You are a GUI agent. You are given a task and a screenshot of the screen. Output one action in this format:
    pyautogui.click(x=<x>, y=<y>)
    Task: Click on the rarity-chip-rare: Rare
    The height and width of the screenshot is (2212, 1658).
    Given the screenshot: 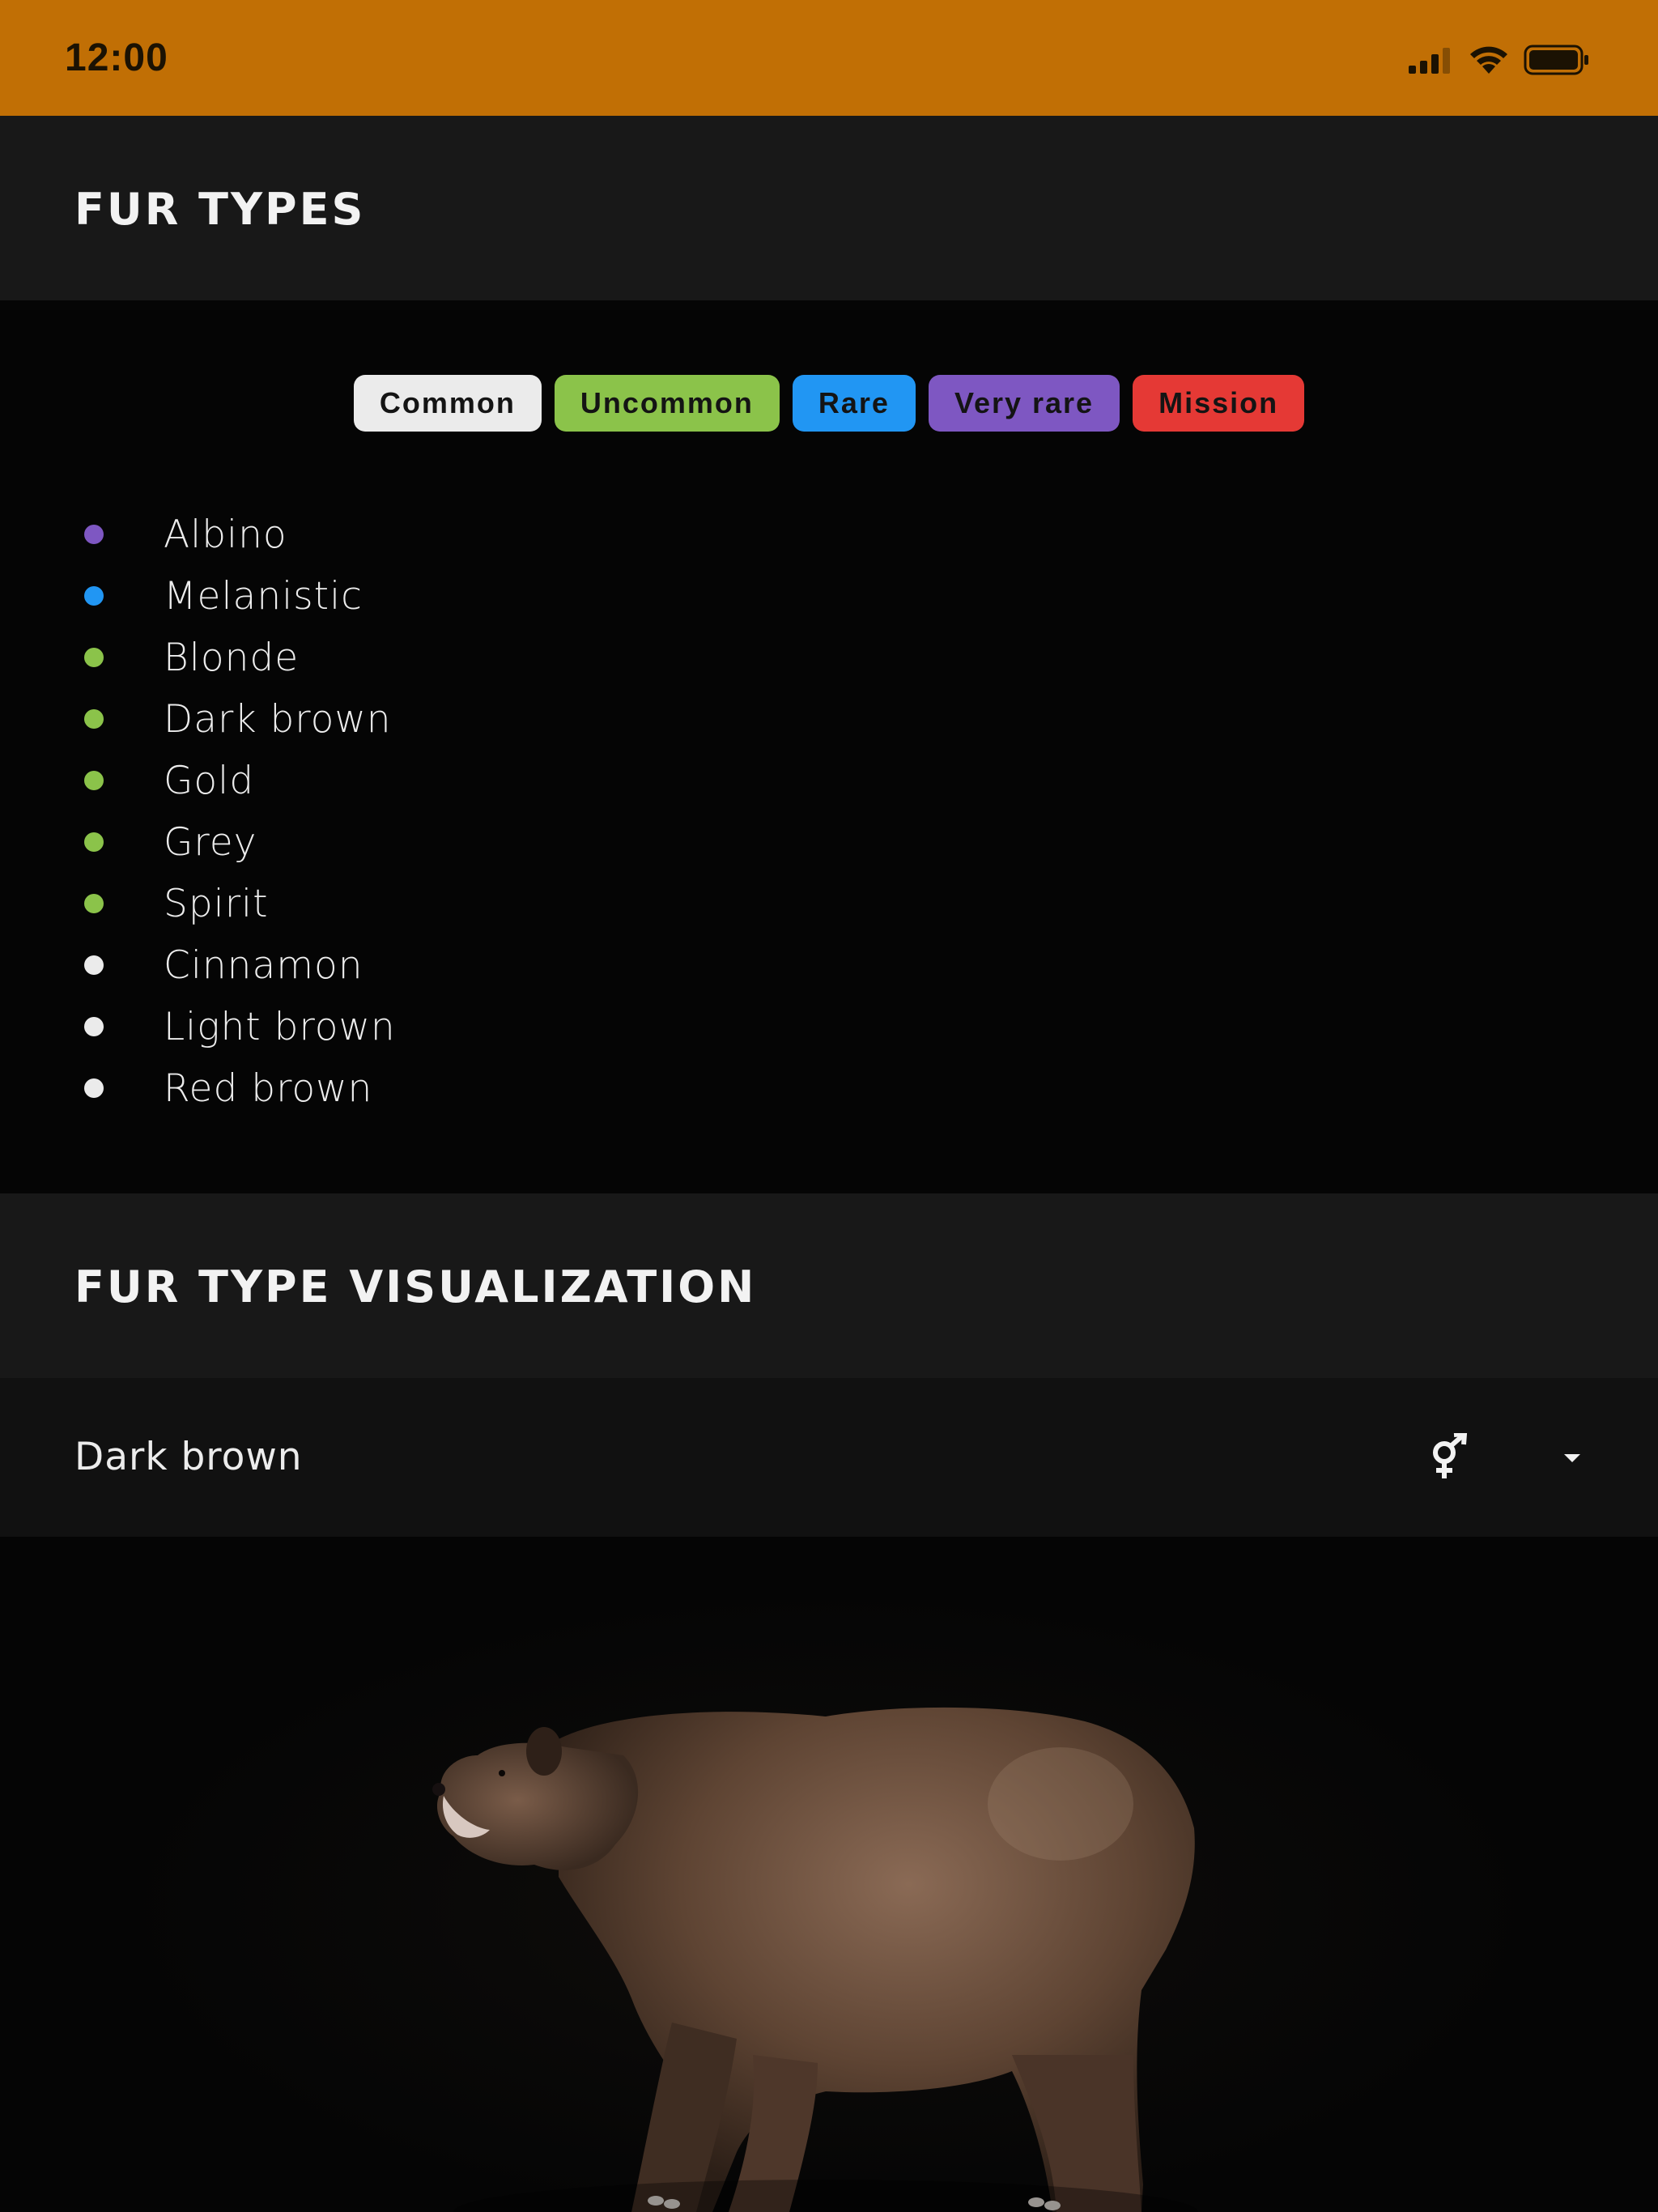 What is the action you would take?
    pyautogui.click(x=854, y=404)
    